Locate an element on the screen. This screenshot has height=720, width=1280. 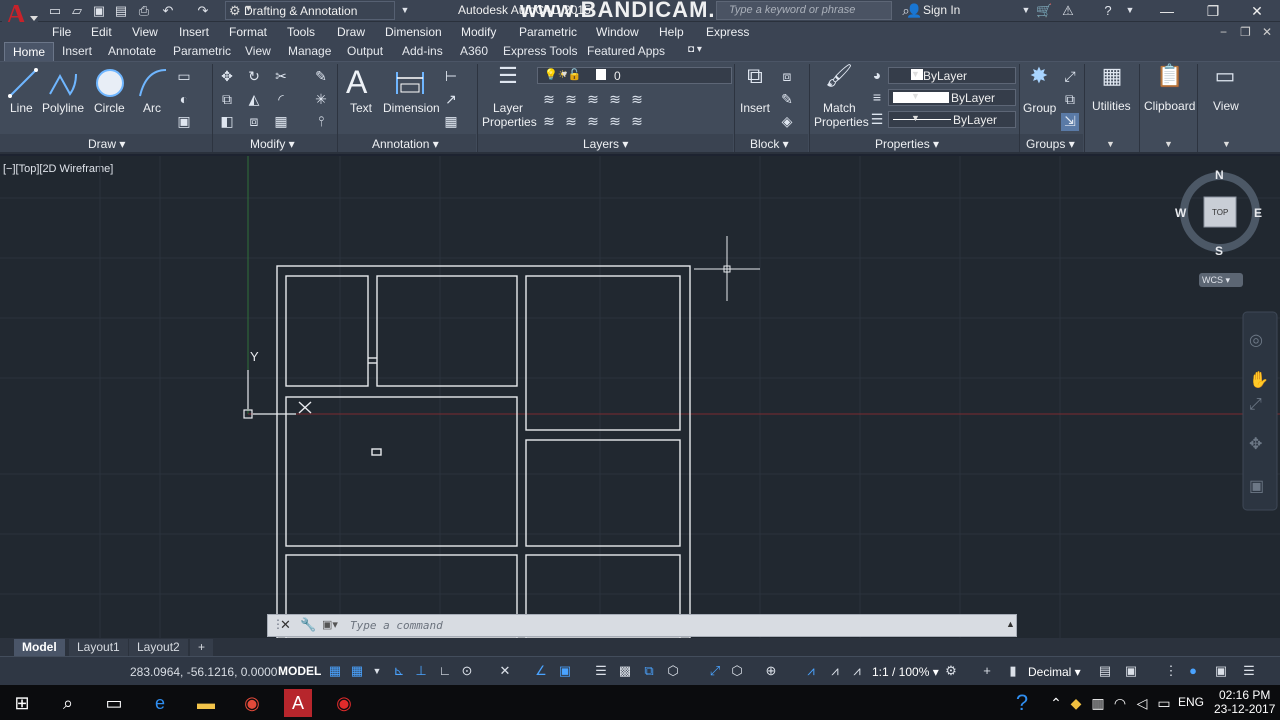
transparency-icon: ▩ is located at coordinates (625, 671).